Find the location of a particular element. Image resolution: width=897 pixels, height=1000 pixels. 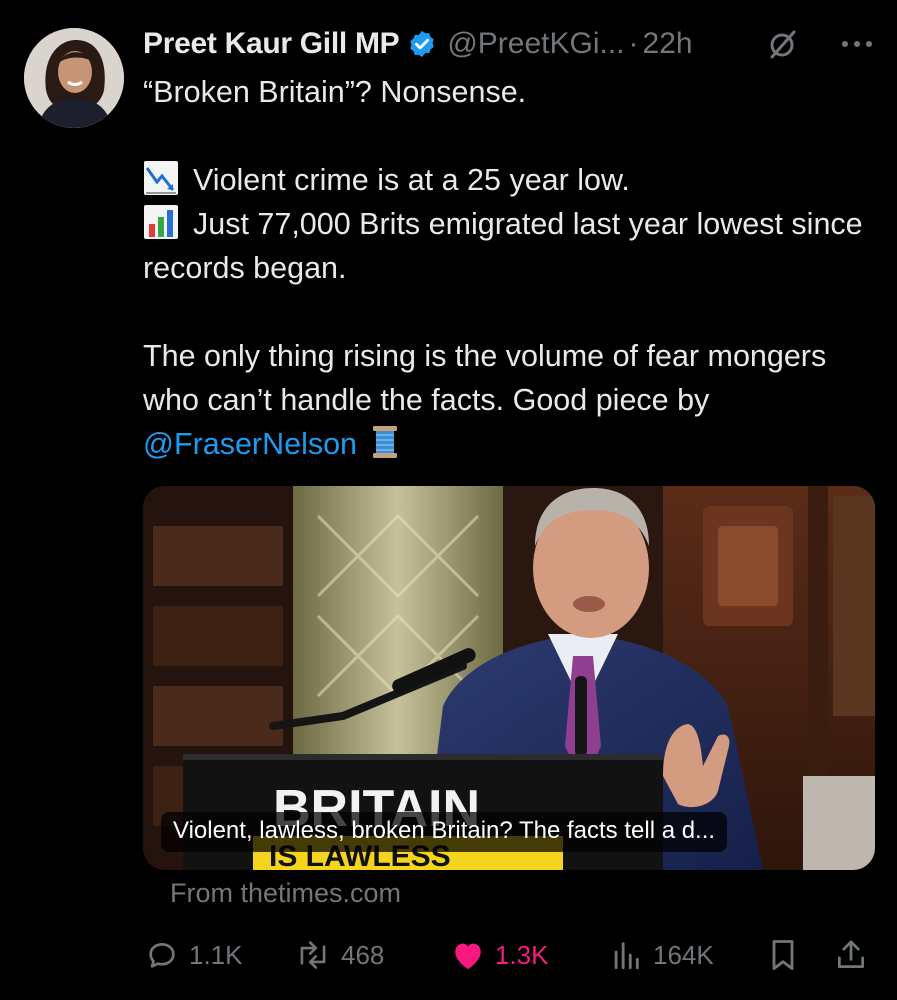

timestamp: 22h is located at coordinates (668, 44).